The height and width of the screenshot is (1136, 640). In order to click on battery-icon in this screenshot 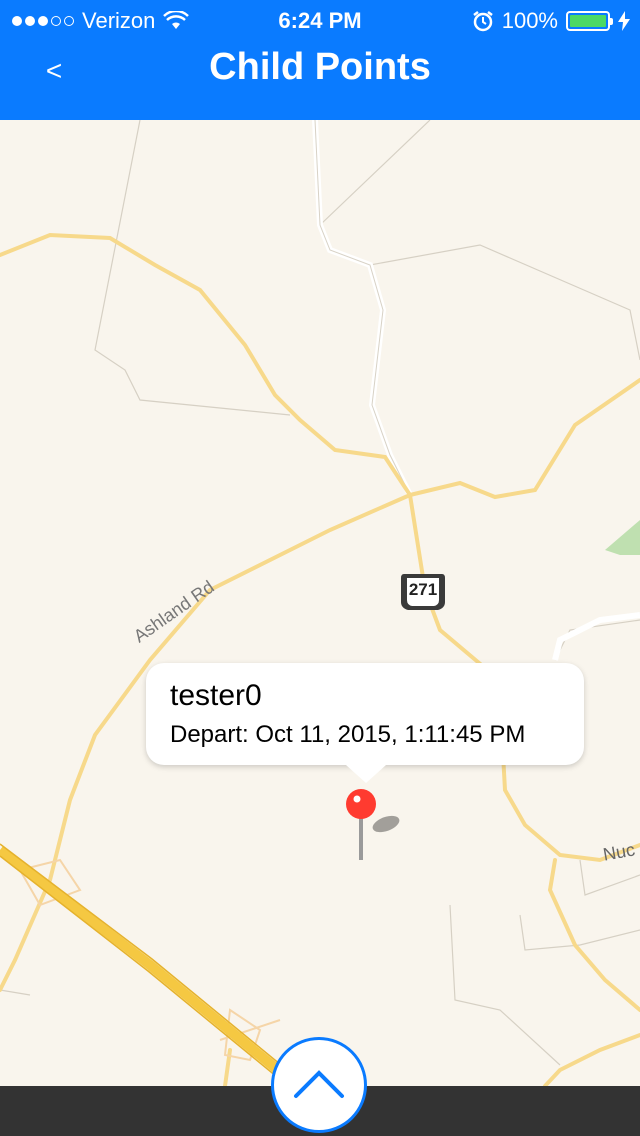, I will do `click(589, 21)`.